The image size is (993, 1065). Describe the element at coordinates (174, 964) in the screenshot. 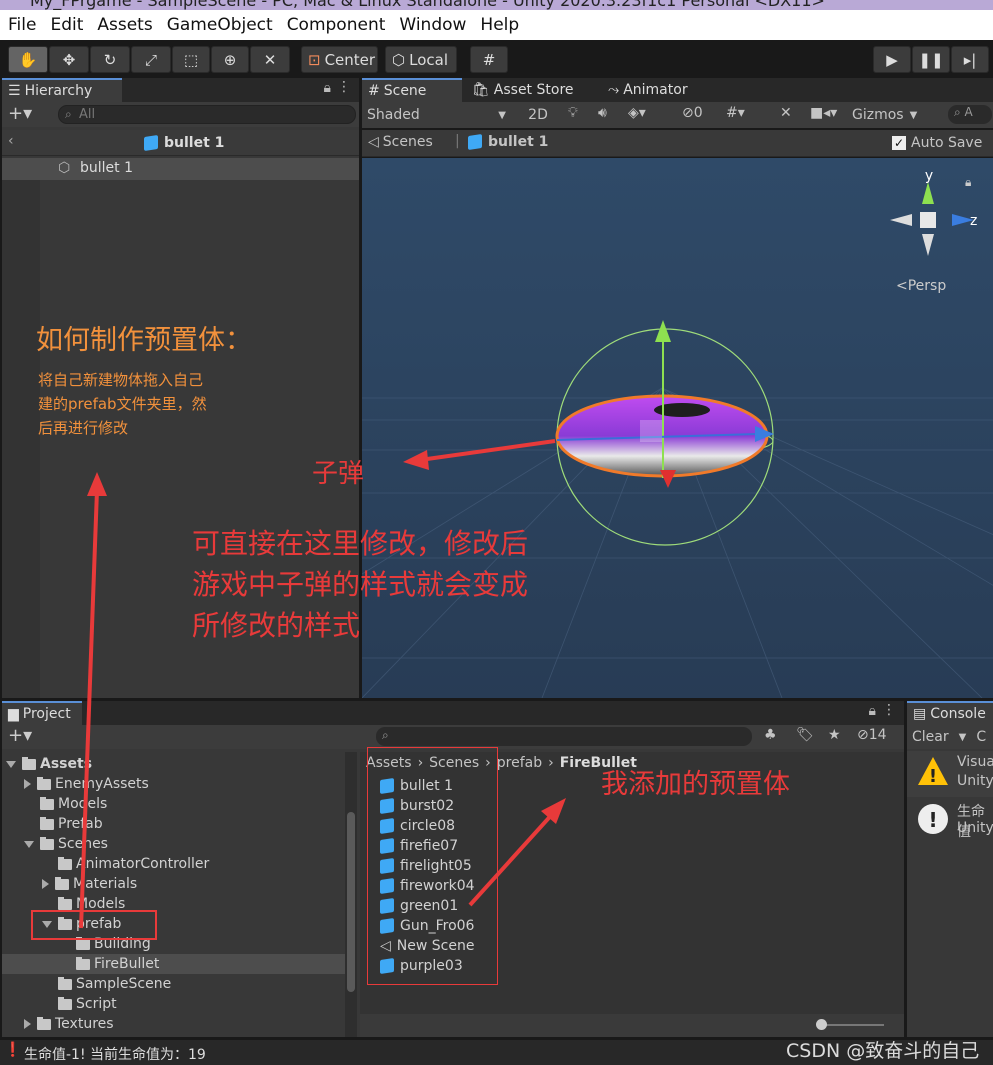

I see `tree-folder-firebullet: FireBullet` at that location.